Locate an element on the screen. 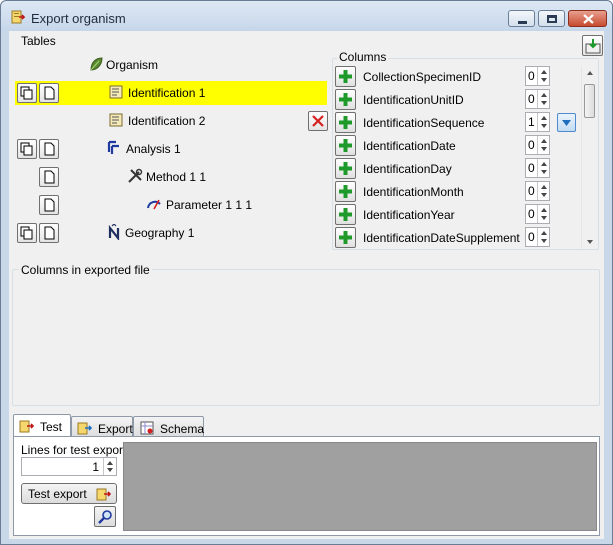  test-export-button: Test export is located at coordinates (69, 493).